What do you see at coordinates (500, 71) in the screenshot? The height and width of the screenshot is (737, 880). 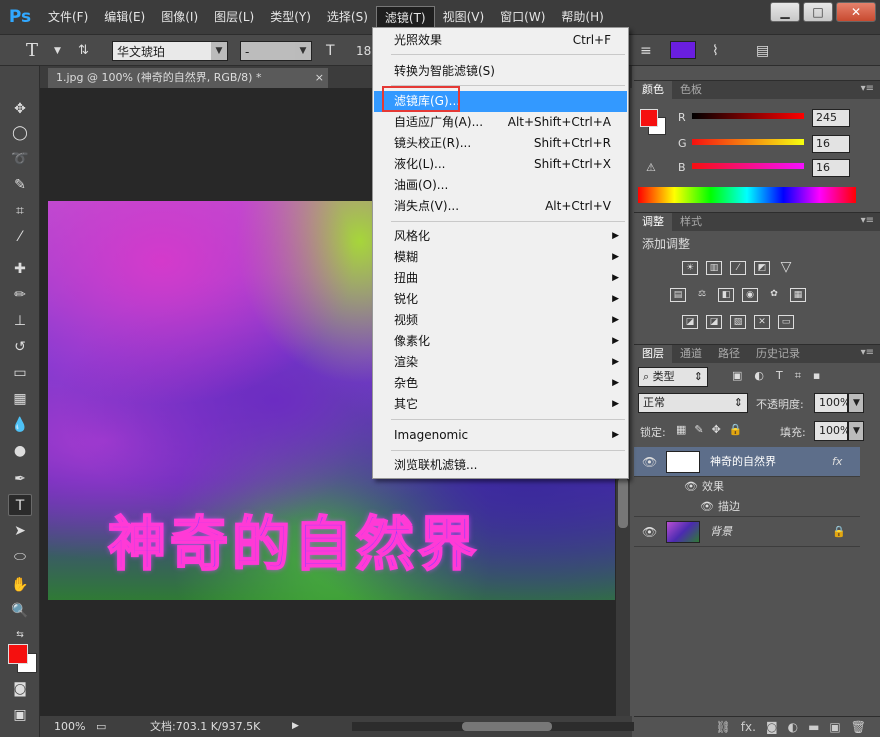 I see `menu-item-smart-filter: 转换为智能滤镜(S)` at bounding box center [500, 71].